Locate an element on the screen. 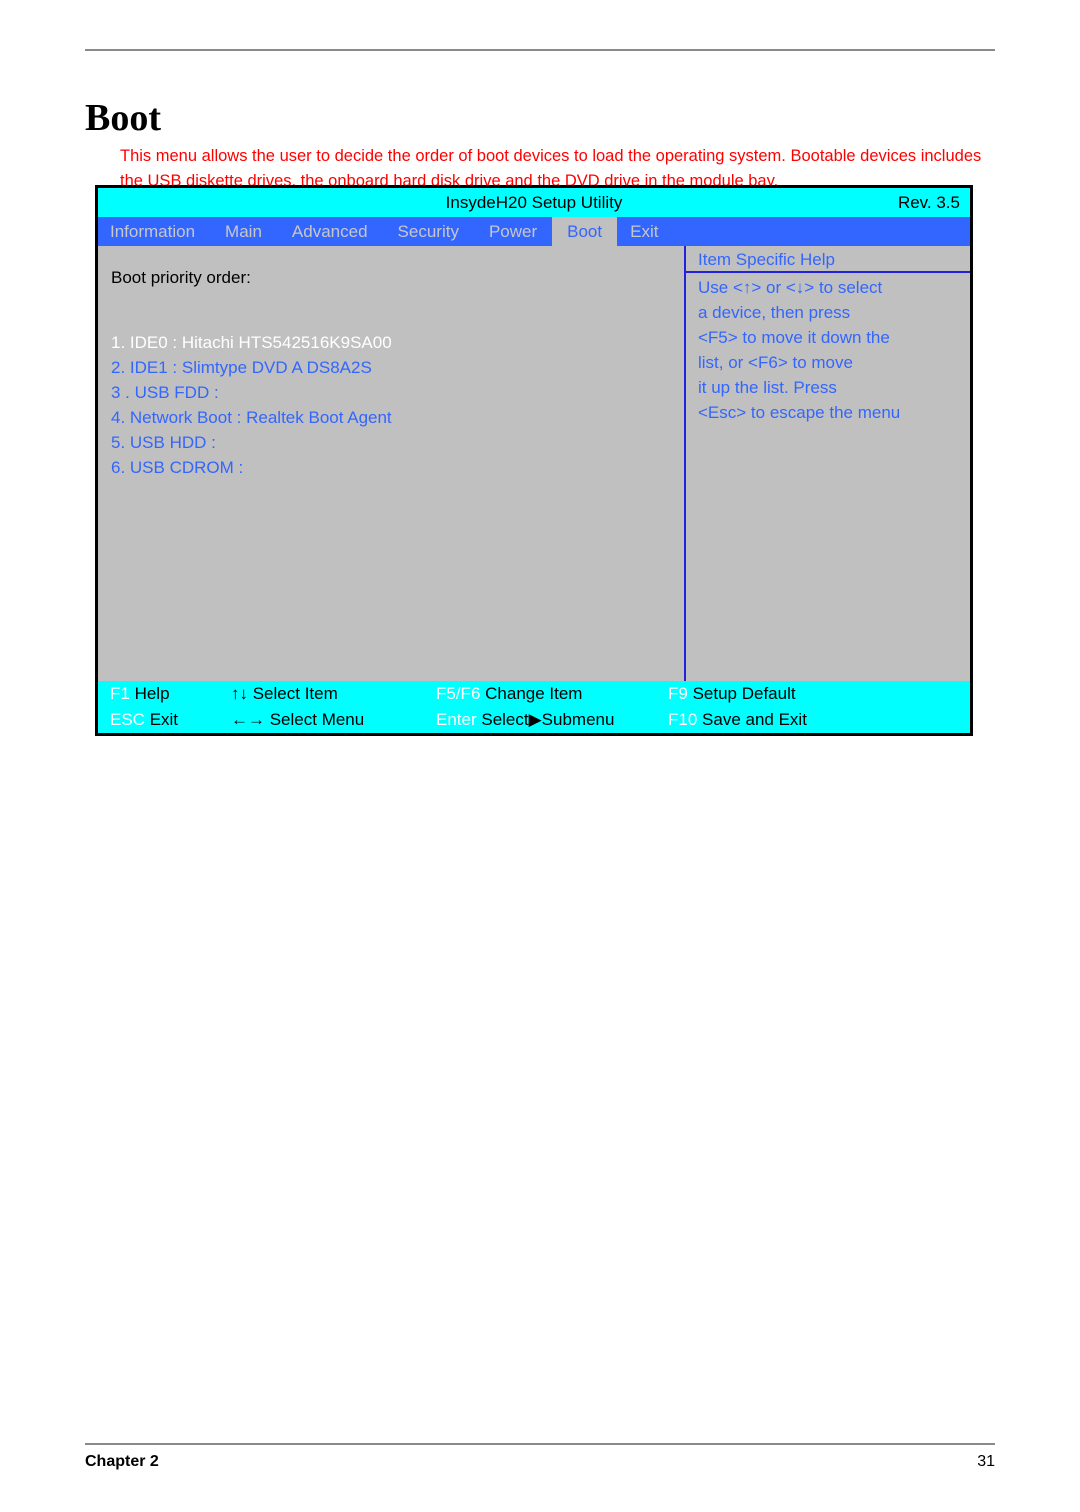 Image resolution: width=1080 pixels, height=1512 pixels. boot-list-item-2: 2. IDE1 : Slimtype DVD A DS8A2S is located at coordinates (391, 367).